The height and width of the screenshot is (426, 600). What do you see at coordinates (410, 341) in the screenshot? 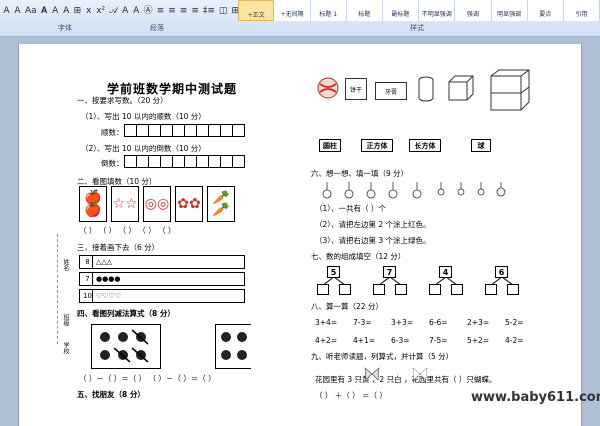
I see `calc-item: 6-3=` at bounding box center [410, 341].